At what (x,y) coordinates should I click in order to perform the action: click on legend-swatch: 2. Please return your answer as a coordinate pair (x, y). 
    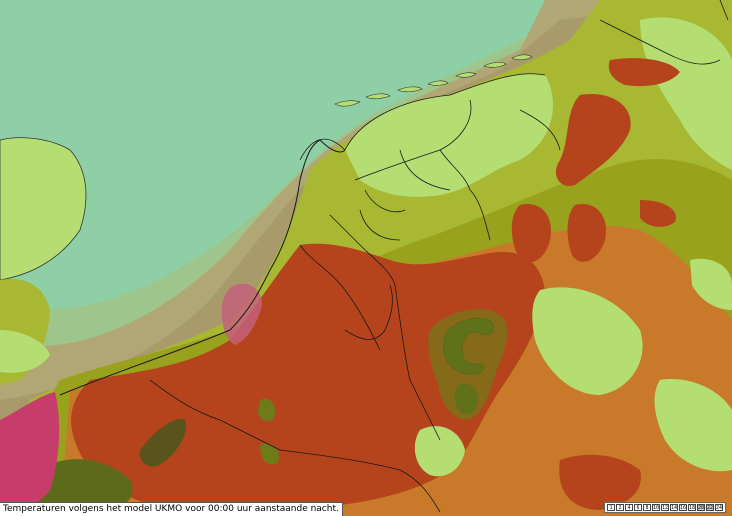
    Looking at the image, I should click on (620, 507).